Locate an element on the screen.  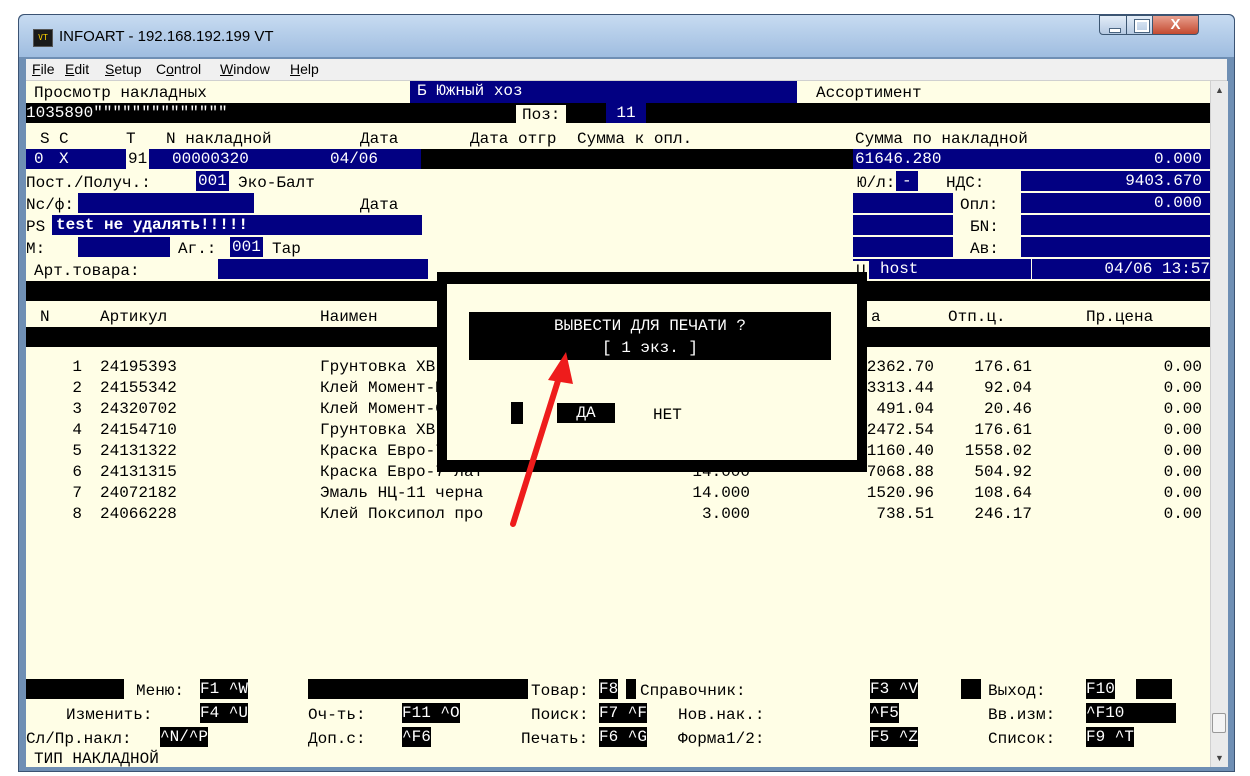
row-price: 1558.02 is located at coordinates (998, 451).